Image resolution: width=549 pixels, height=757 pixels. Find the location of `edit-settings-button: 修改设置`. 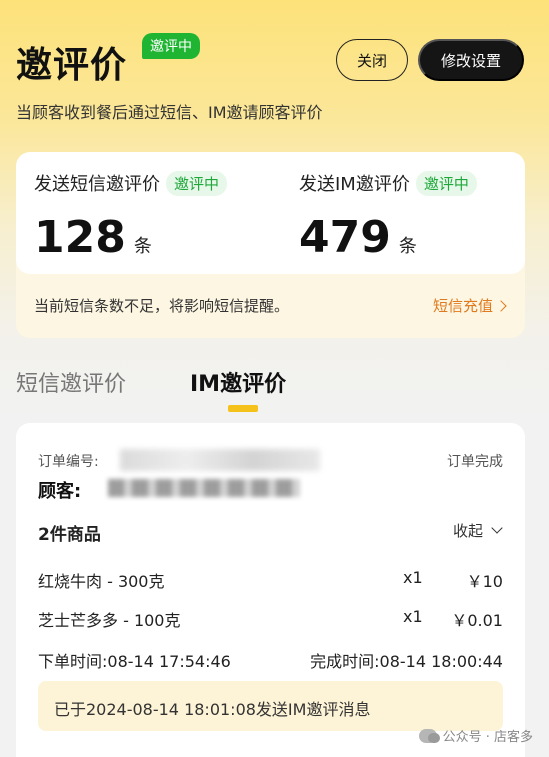

edit-settings-button: 修改设置 is located at coordinates (471, 60).